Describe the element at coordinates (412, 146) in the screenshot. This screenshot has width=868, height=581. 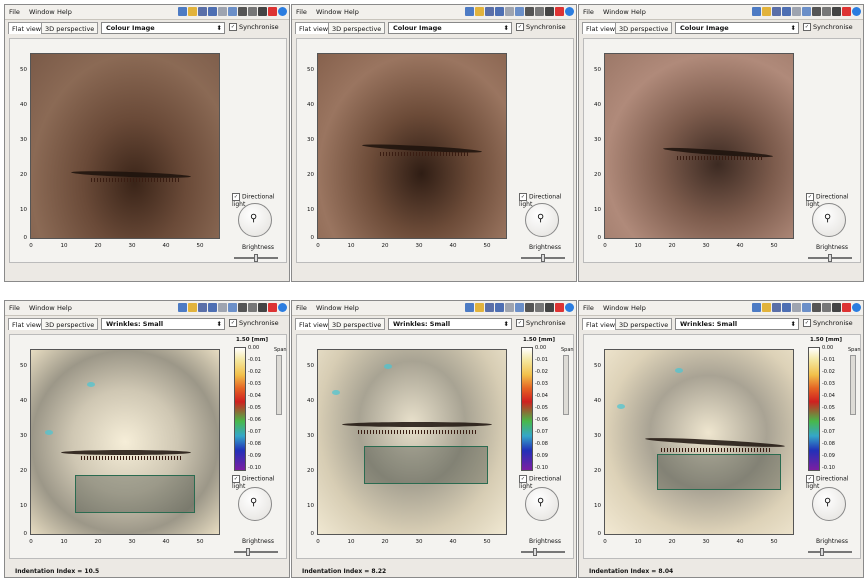
I see `skin-image` at that location.